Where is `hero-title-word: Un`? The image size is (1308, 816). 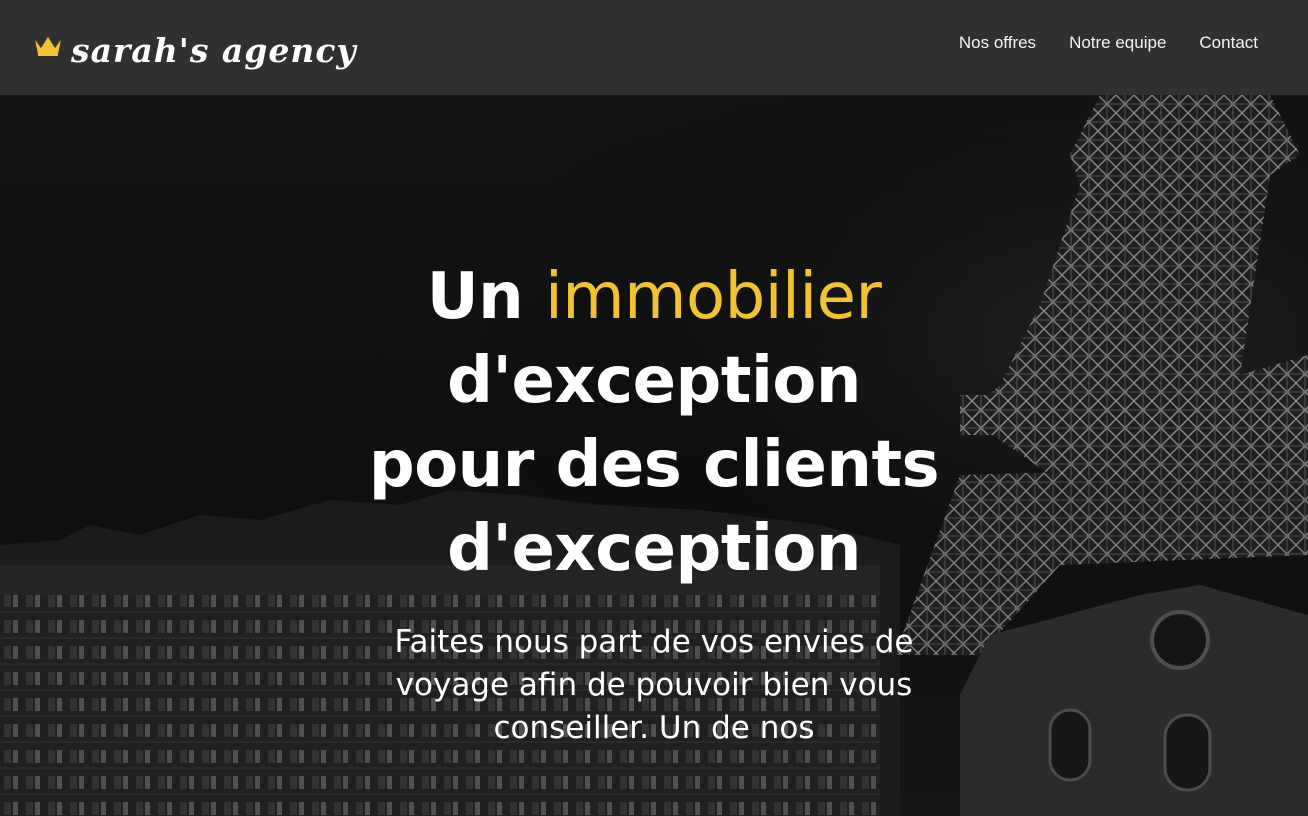 hero-title-word: Un is located at coordinates (475, 297).